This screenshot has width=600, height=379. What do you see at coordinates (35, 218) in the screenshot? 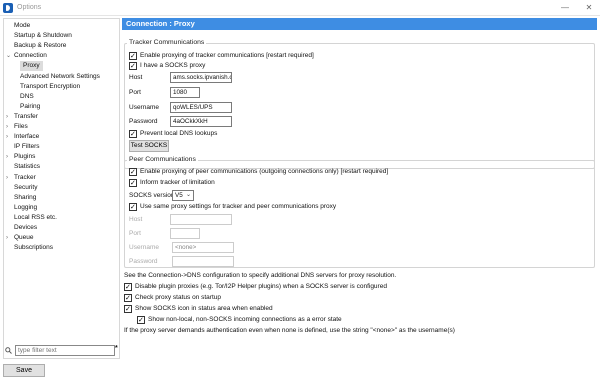
I see `sidebar-item-local-rss-etc: Local RSS etc.` at bounding box center [35, 218].